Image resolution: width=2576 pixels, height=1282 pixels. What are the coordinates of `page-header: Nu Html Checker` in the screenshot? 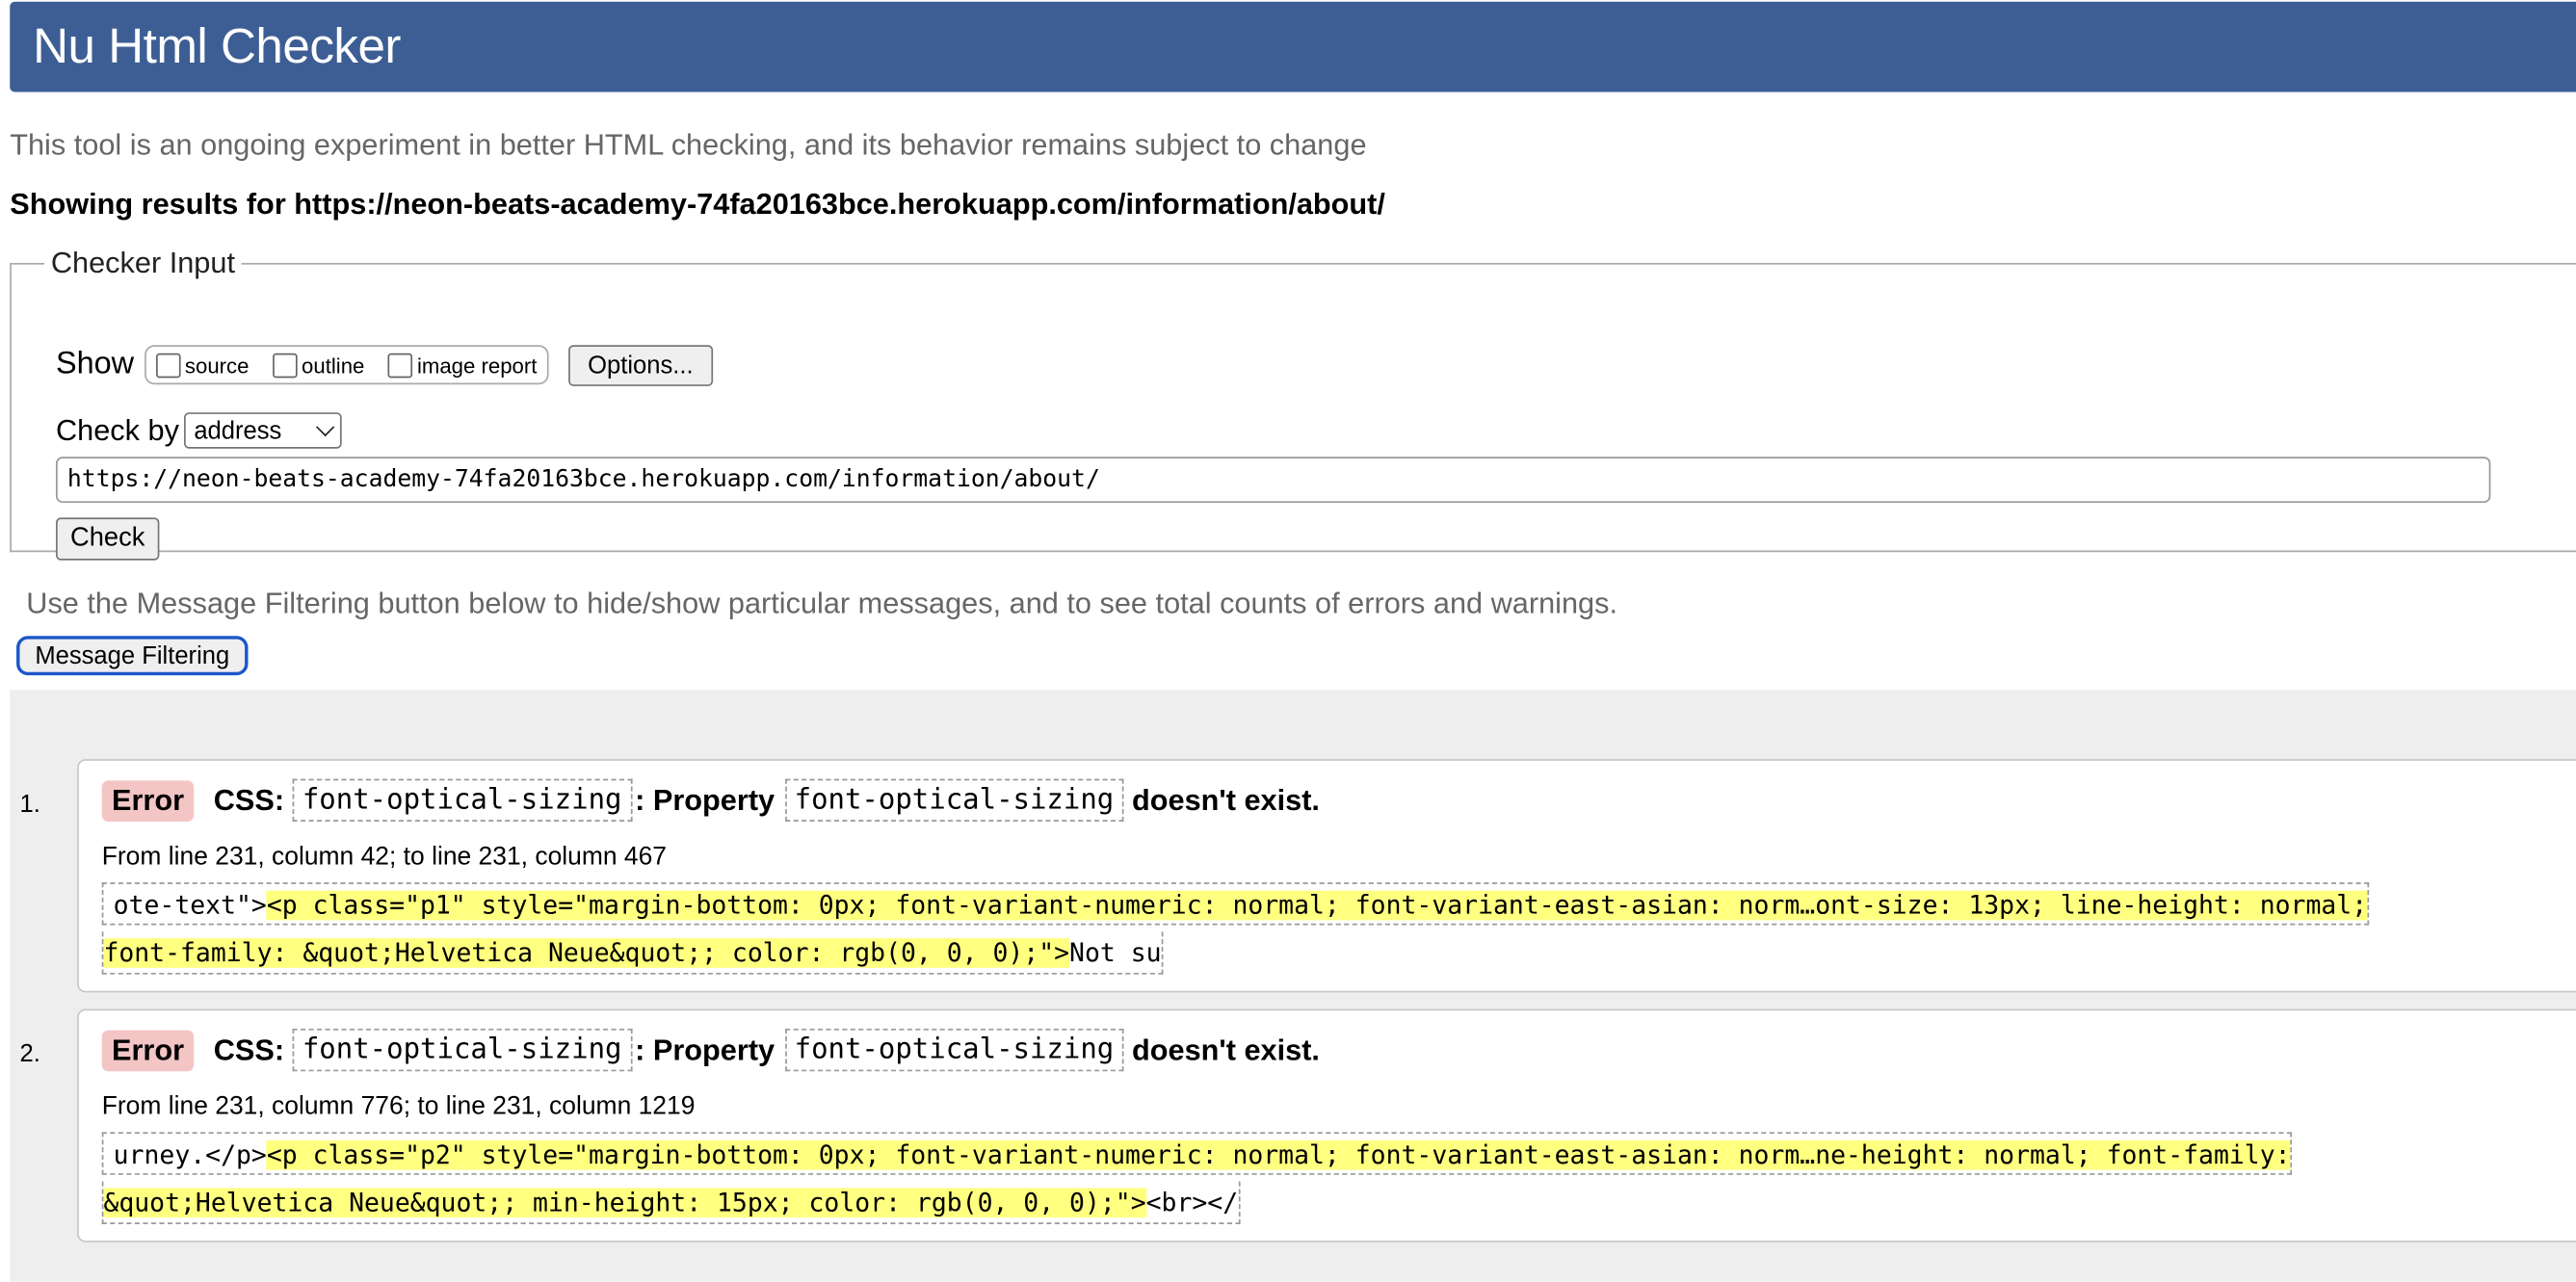 It's located at (1293, 46).